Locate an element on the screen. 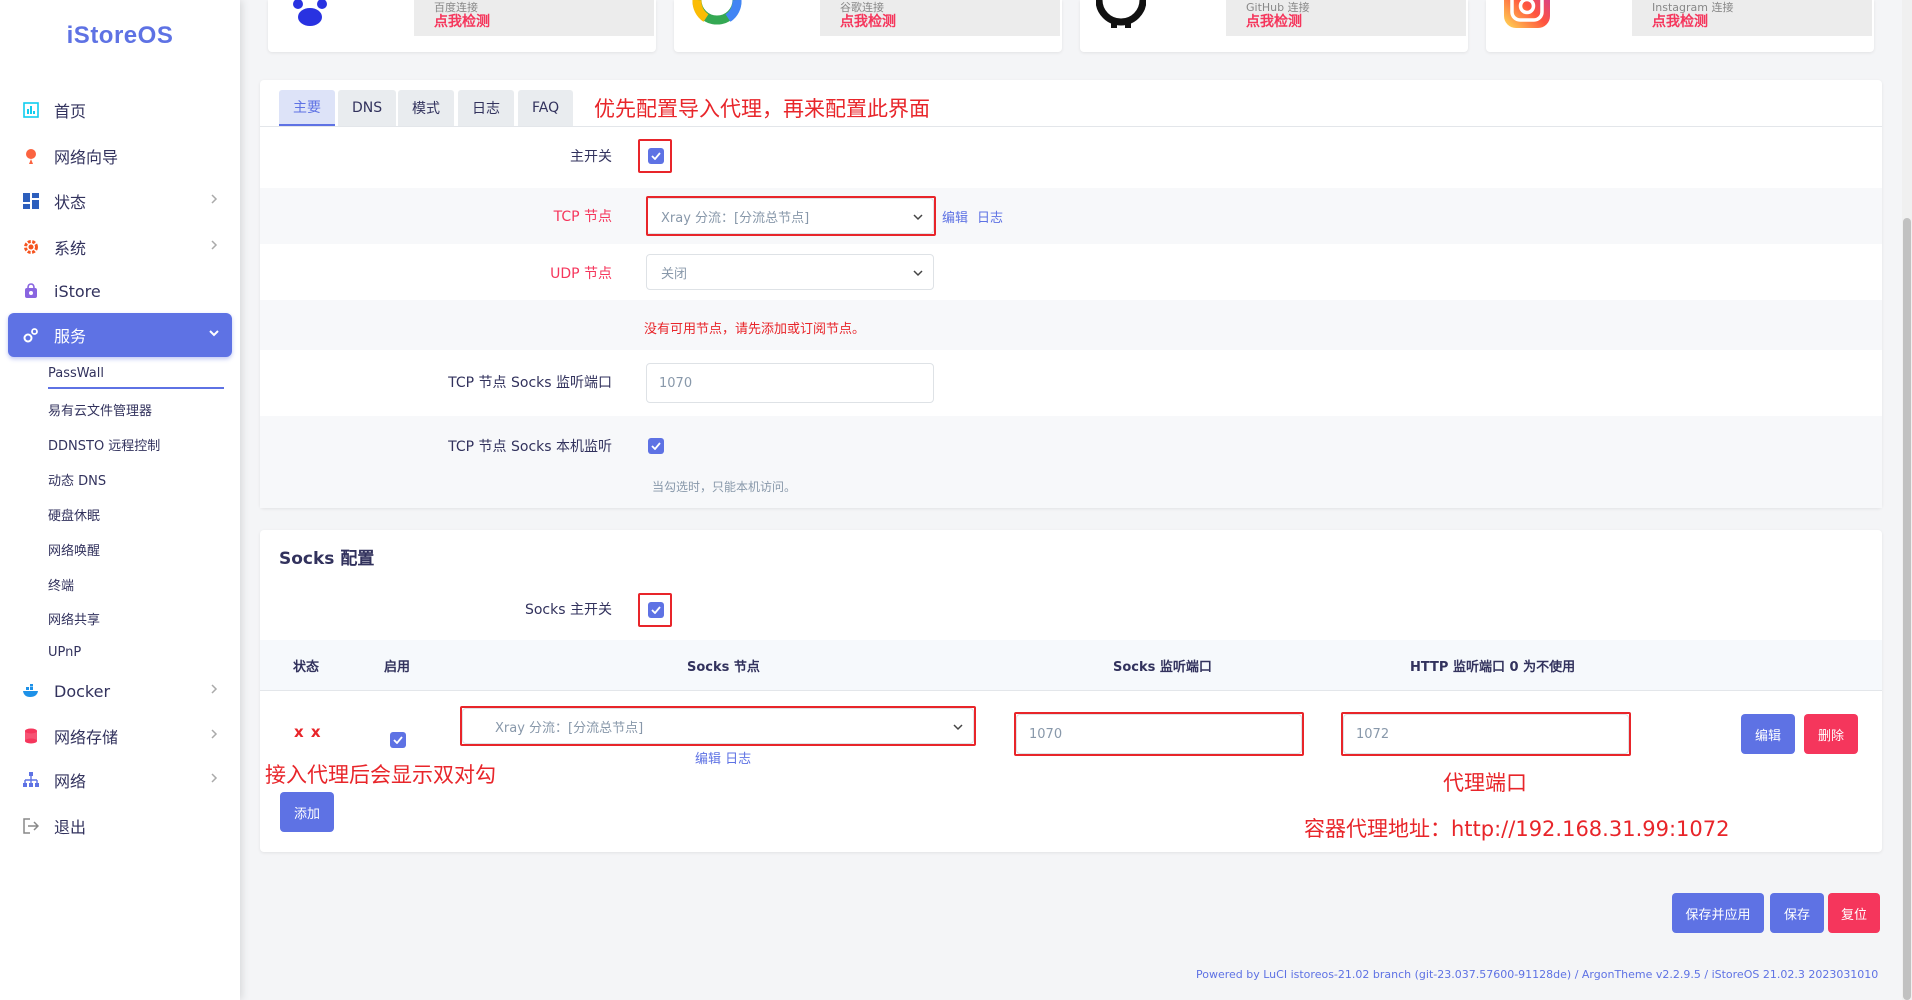  sidebar-item-label: 首页 is located at coordinates (70, 111).